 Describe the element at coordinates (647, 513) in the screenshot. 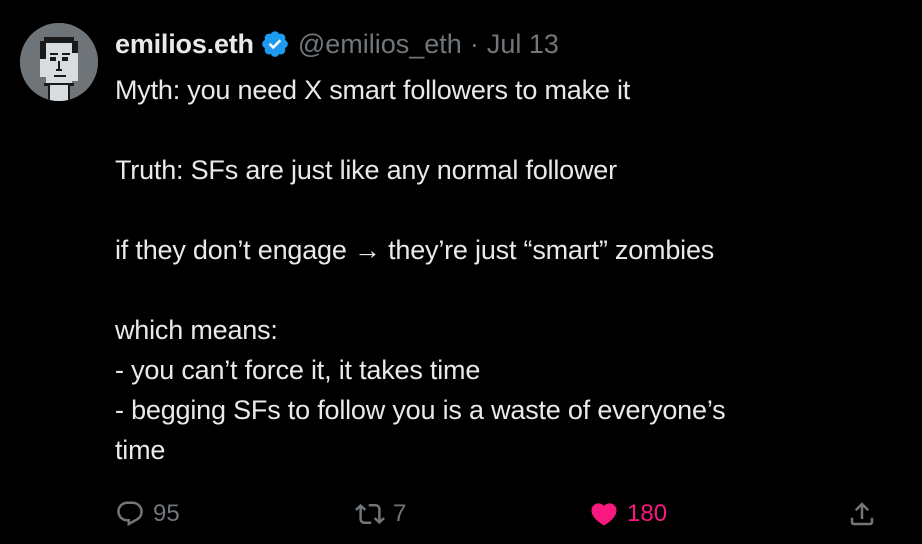

I see `like-count: 180` at that location.